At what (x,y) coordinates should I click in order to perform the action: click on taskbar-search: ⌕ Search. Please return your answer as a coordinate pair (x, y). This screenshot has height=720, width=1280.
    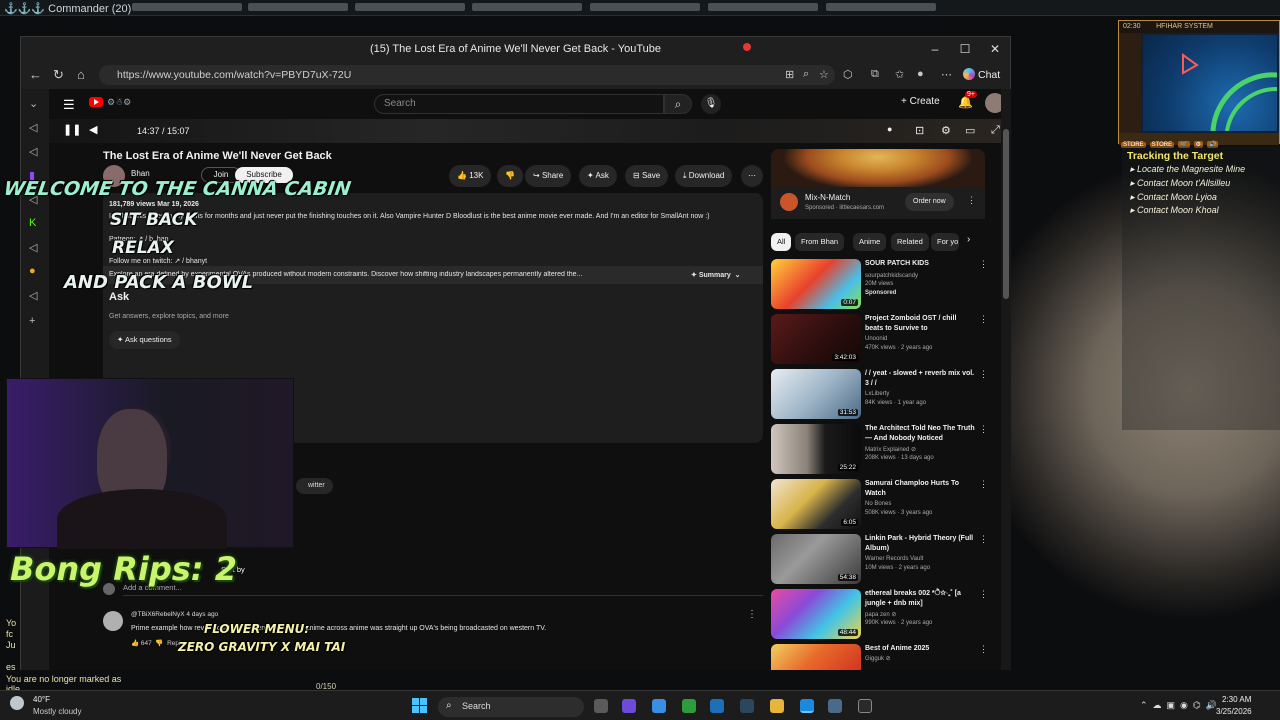
    Looking at the image, I should click on (511, 707).